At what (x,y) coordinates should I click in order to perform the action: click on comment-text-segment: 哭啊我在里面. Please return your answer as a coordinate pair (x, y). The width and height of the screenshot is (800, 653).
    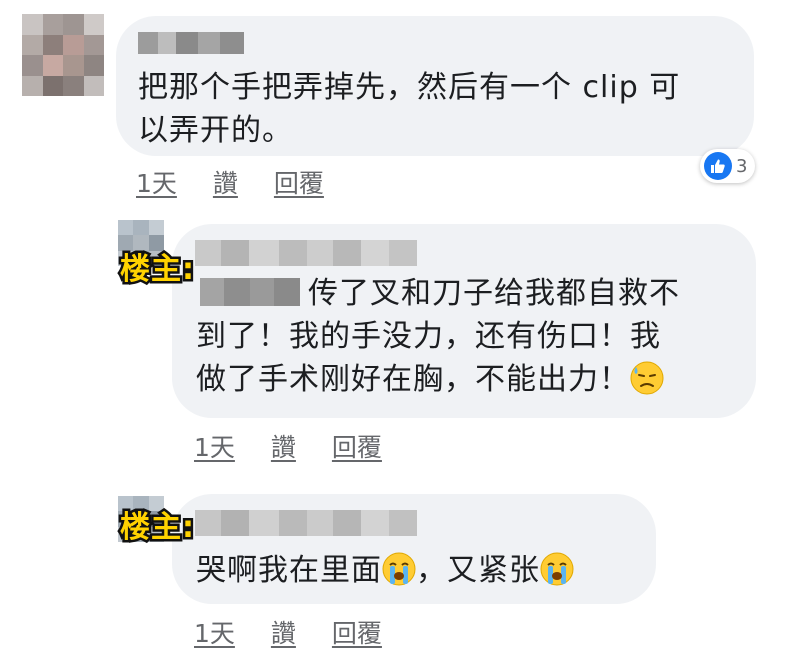
    Looking at the image, I should click on (289, 570).